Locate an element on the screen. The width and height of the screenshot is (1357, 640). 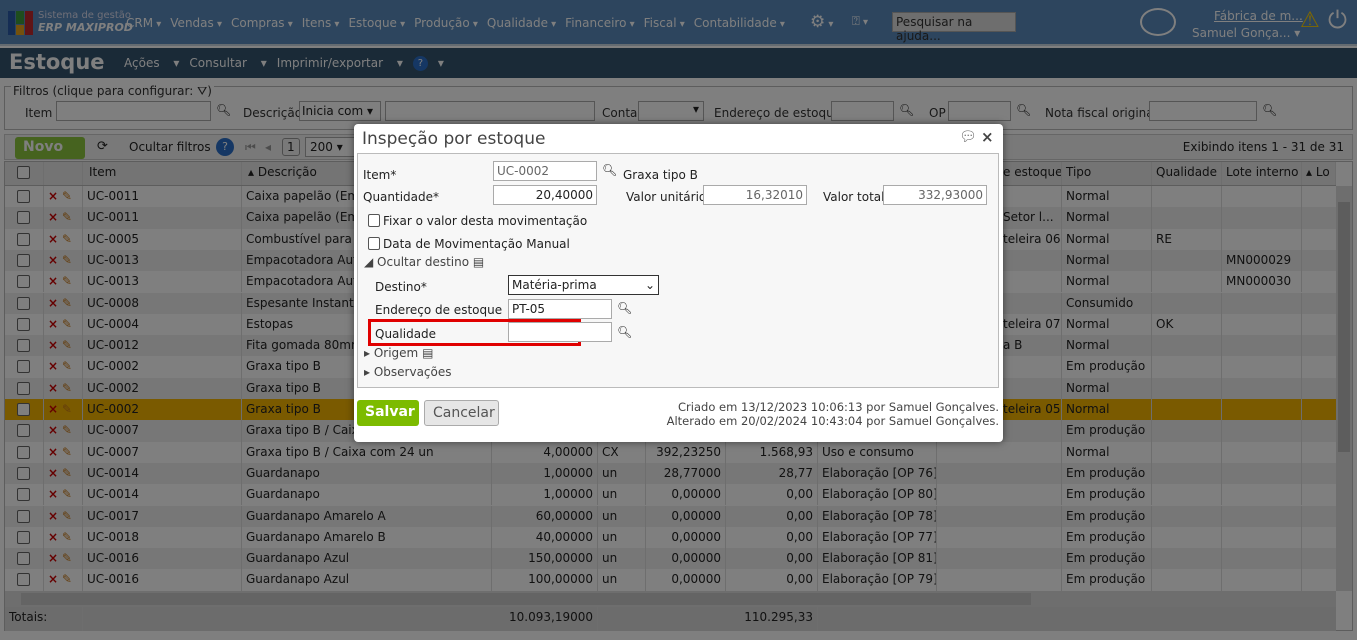
salvar-button: Salvar is located at coordinates (388, 413).